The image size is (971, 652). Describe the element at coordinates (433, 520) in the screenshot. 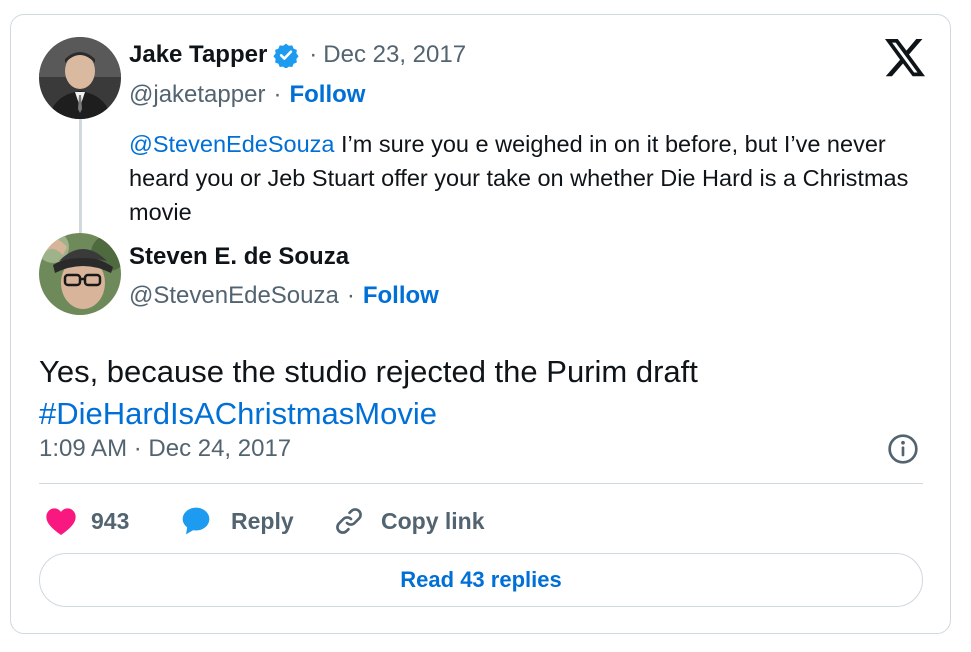

I see `copy-link-label: Copy link` at that location.